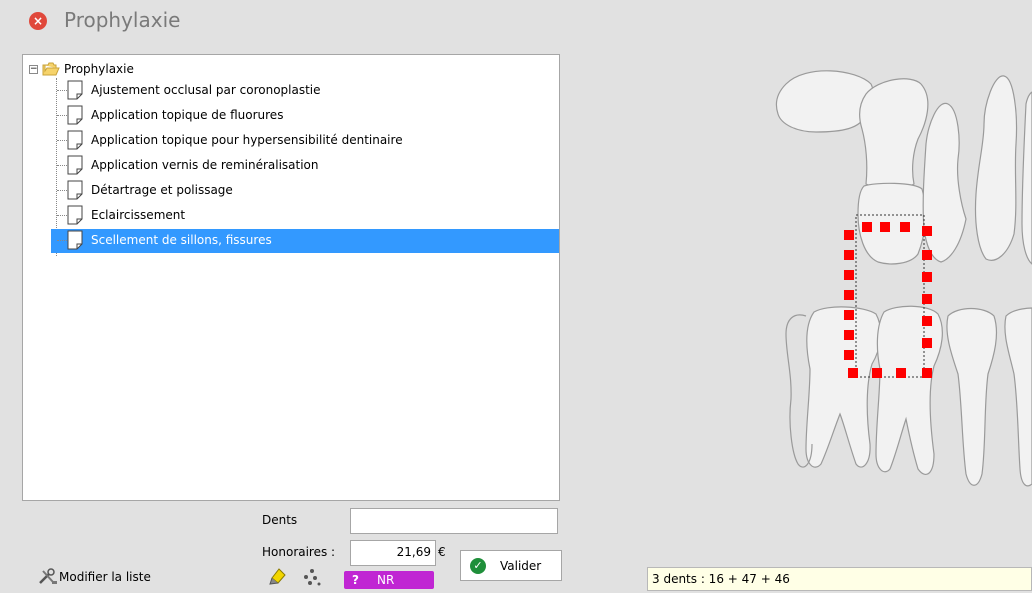 This screenshot has width=1032, height=593. I want to click on nr-badge: ? NR, so click(389, 580).